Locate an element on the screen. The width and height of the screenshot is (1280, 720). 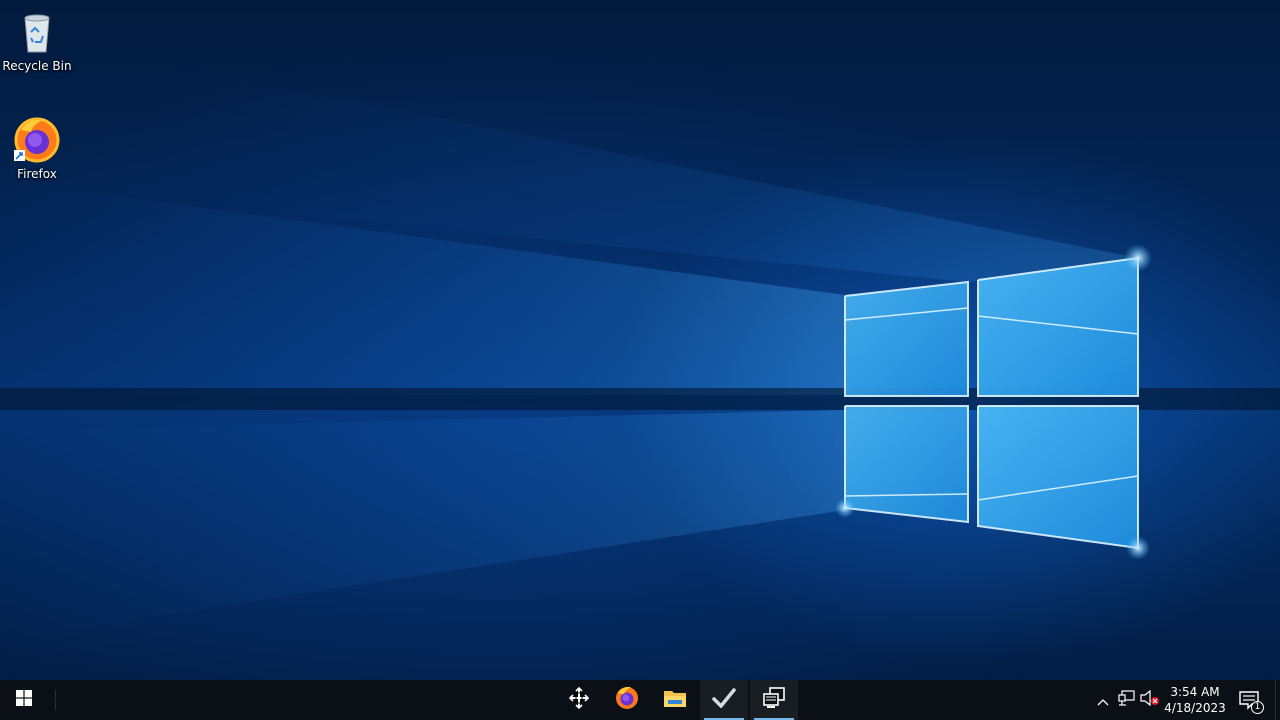
taskbar-app-move-tool is located at coordinates (579, 700).